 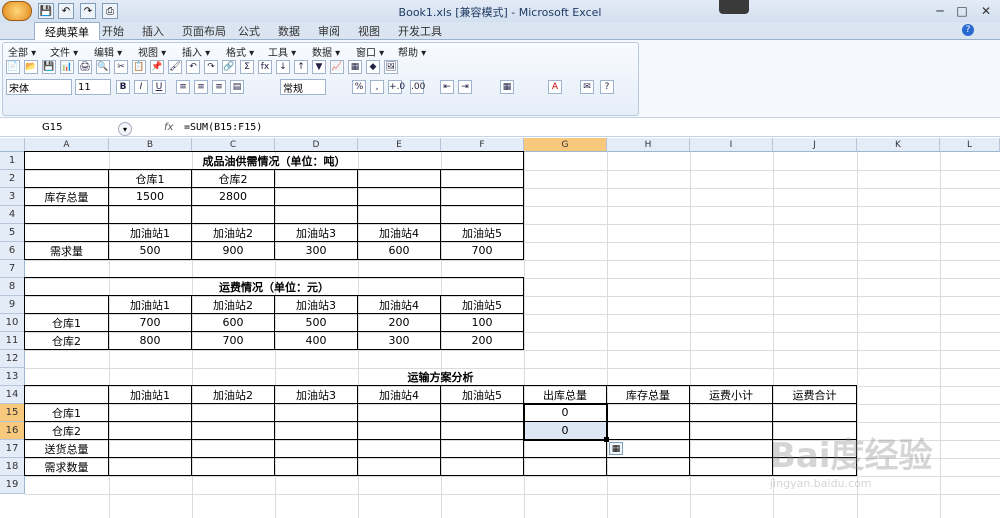 What do you see at coordinates (399, 322) in the screenshot?
I see `cell-r10: 200` at bounding box center [399, 322].